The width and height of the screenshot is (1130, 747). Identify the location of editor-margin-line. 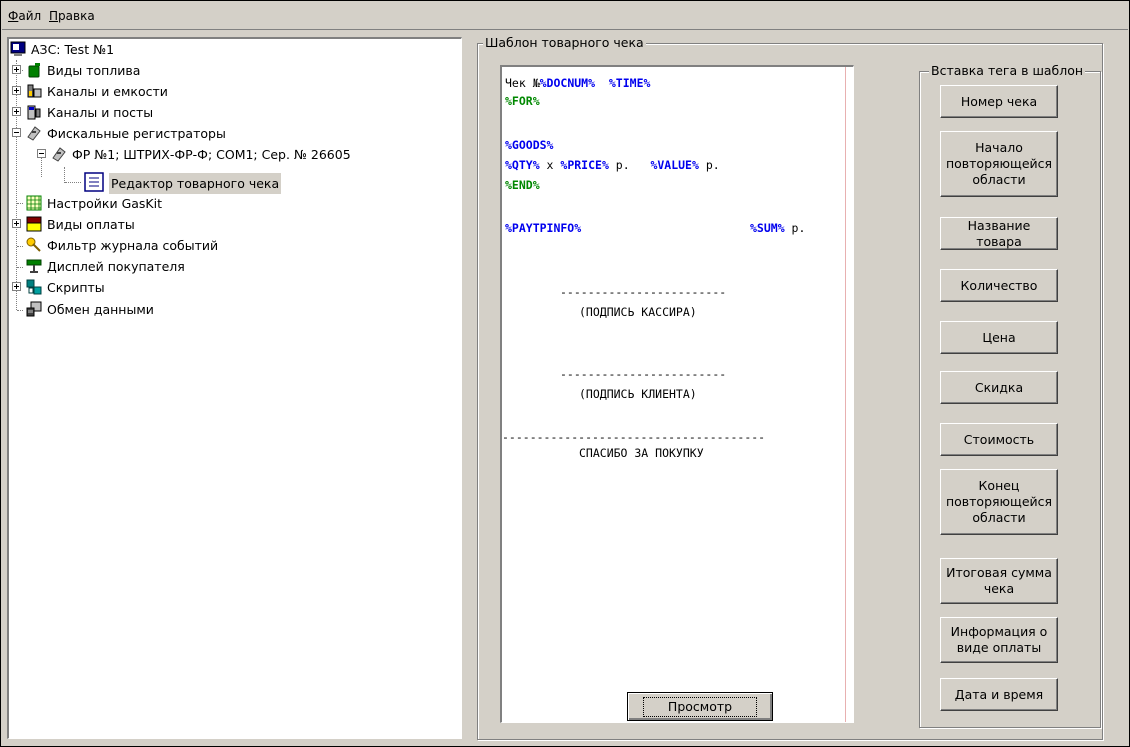
(845, 394).